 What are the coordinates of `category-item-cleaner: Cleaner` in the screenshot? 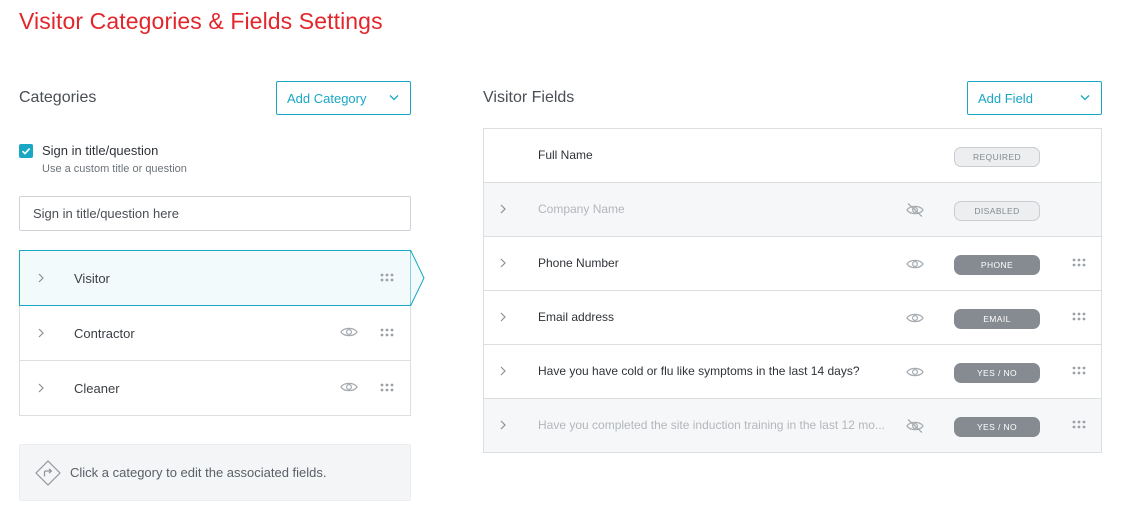 It's located at (215, 388).